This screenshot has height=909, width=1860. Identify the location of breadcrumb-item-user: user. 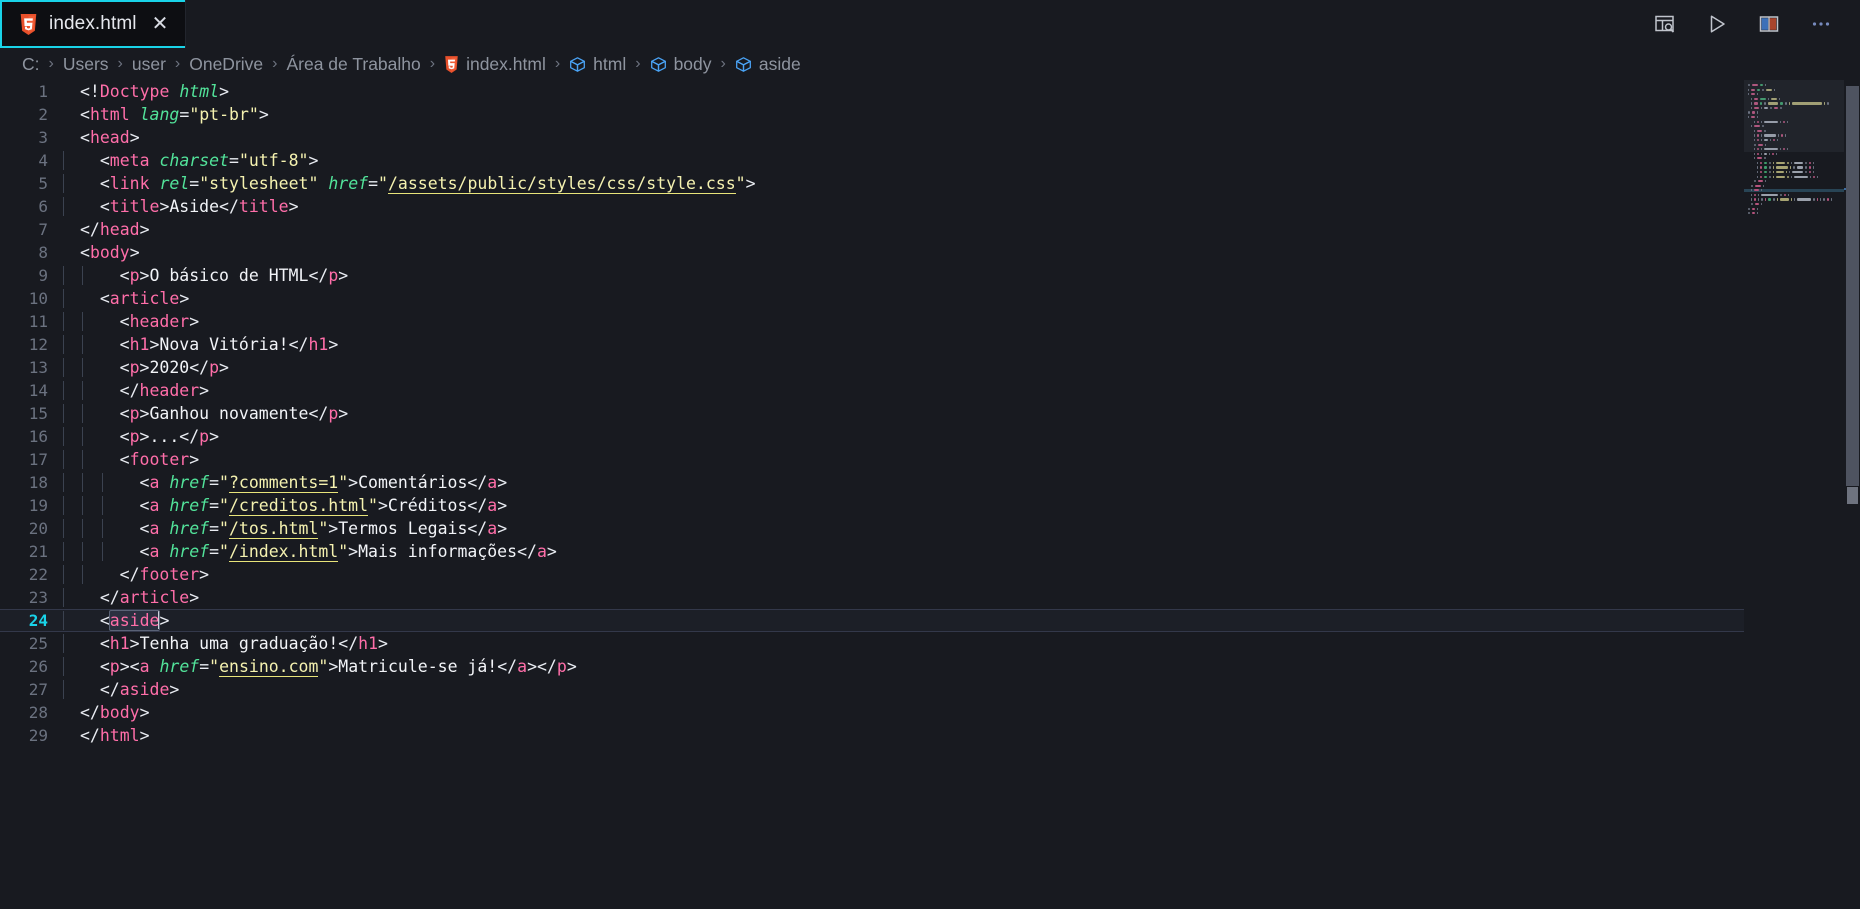
(149, 64).